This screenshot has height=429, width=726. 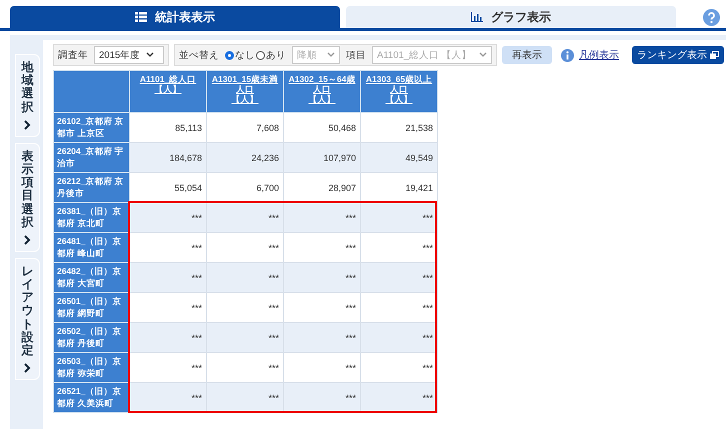 What do you see at coordinates (168, 157) in the screenshot?
I see `table-cell: 184,678` at bounding box center [168, 157].